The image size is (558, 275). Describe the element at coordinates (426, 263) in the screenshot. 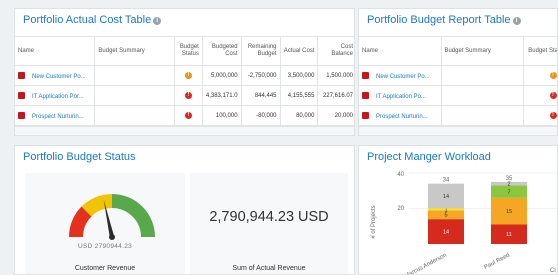

I see `x-category-label: Marcus Anderson` at that location.